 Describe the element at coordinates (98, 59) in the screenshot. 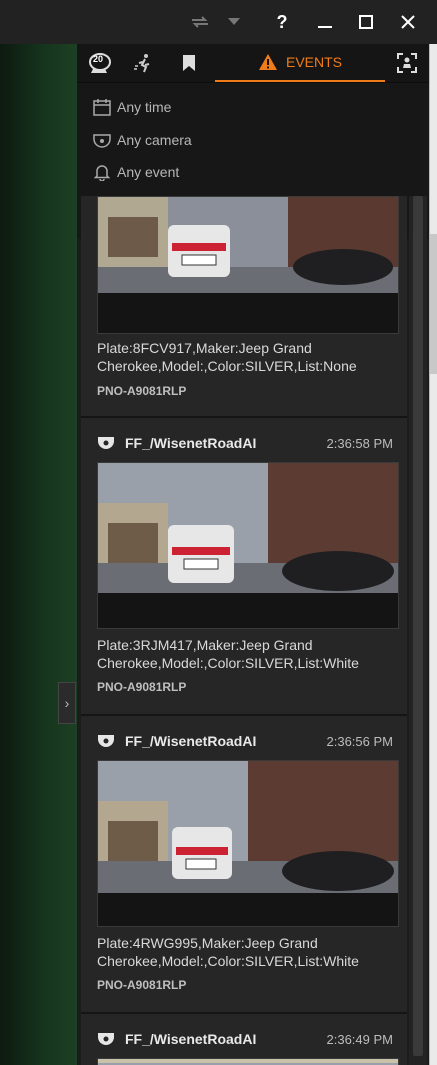

I see `object-count-badge: 20` at that location.